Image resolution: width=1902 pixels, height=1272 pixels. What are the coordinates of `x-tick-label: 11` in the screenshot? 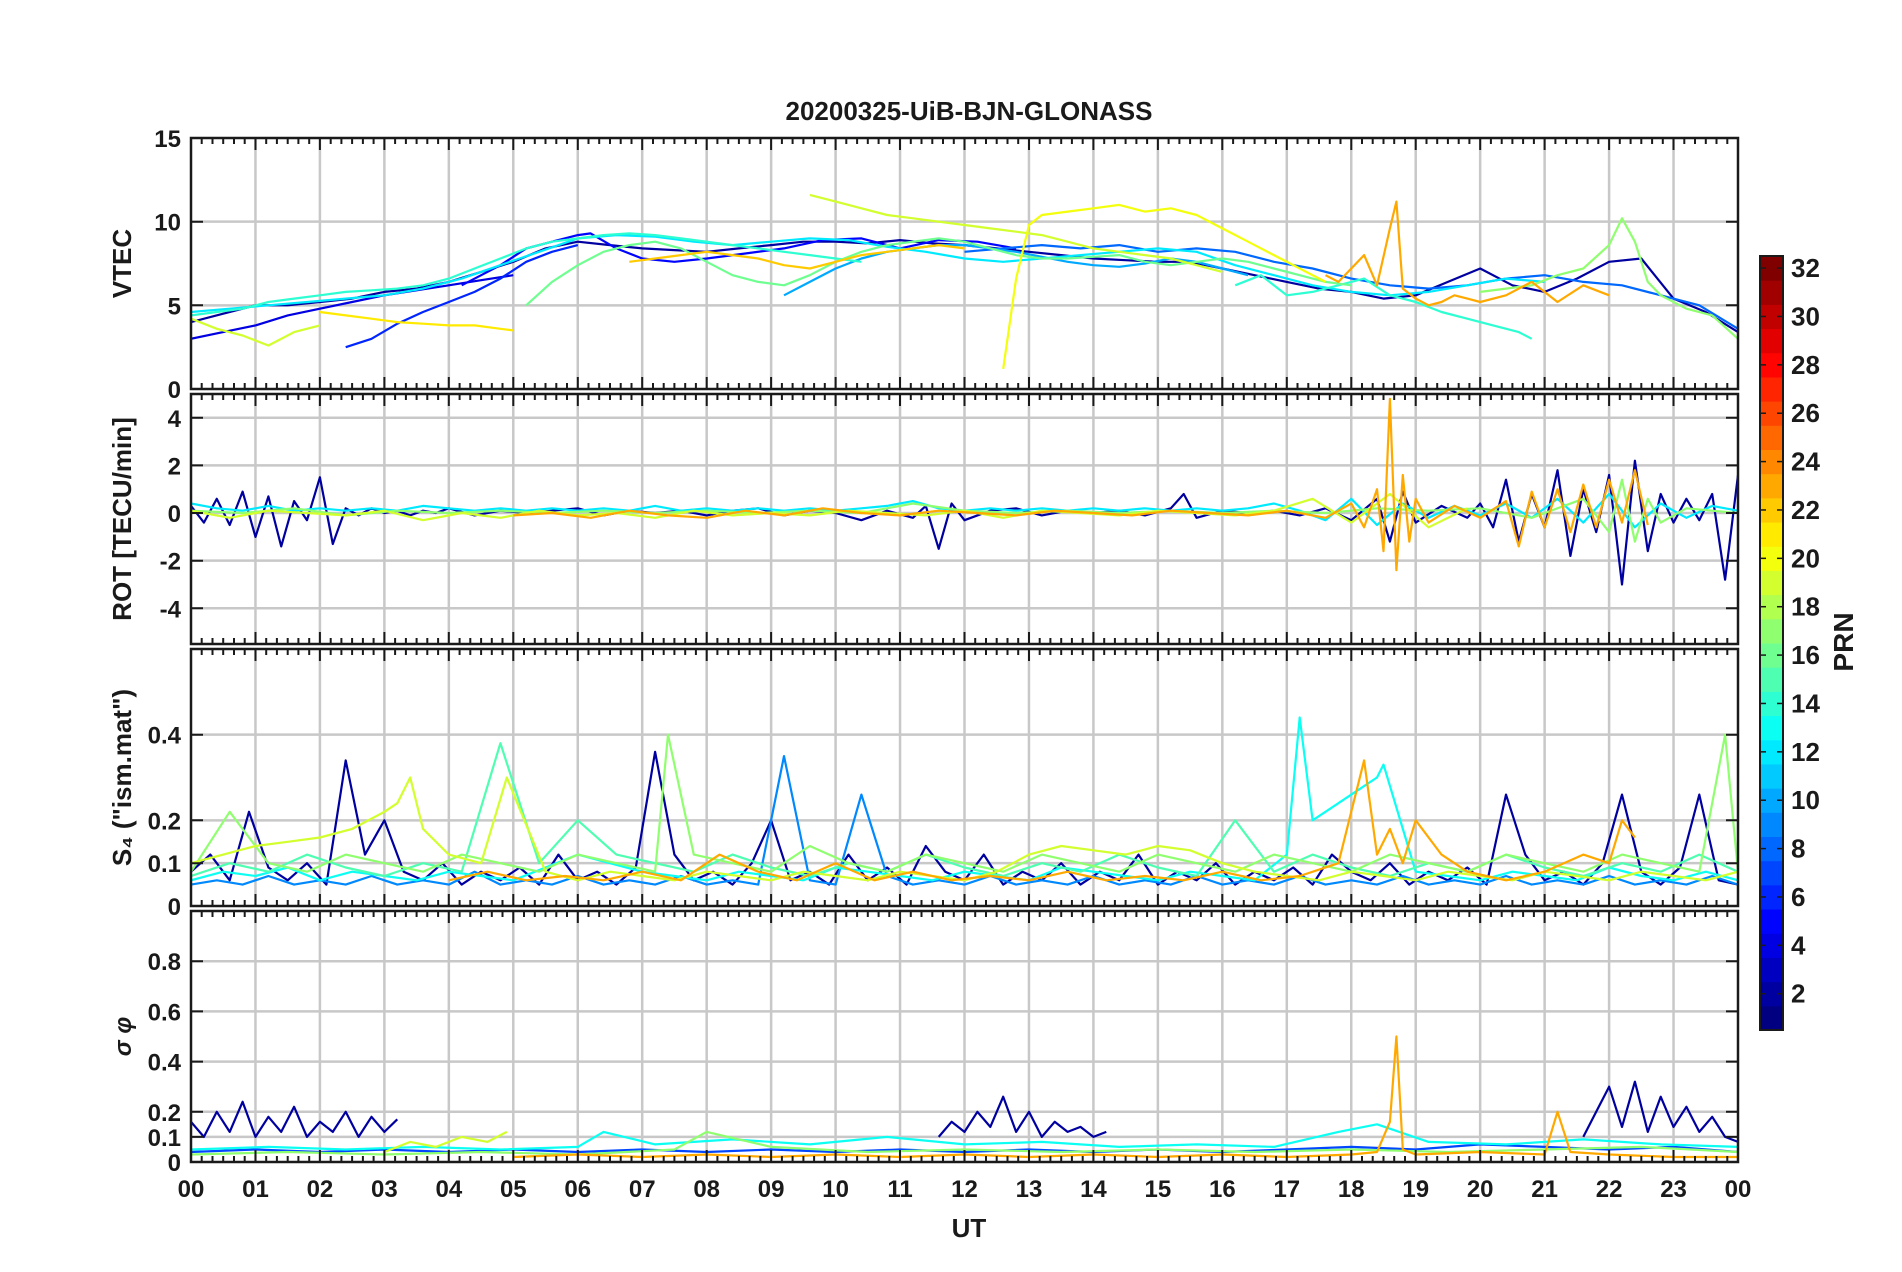 It's located at (899, 1189).